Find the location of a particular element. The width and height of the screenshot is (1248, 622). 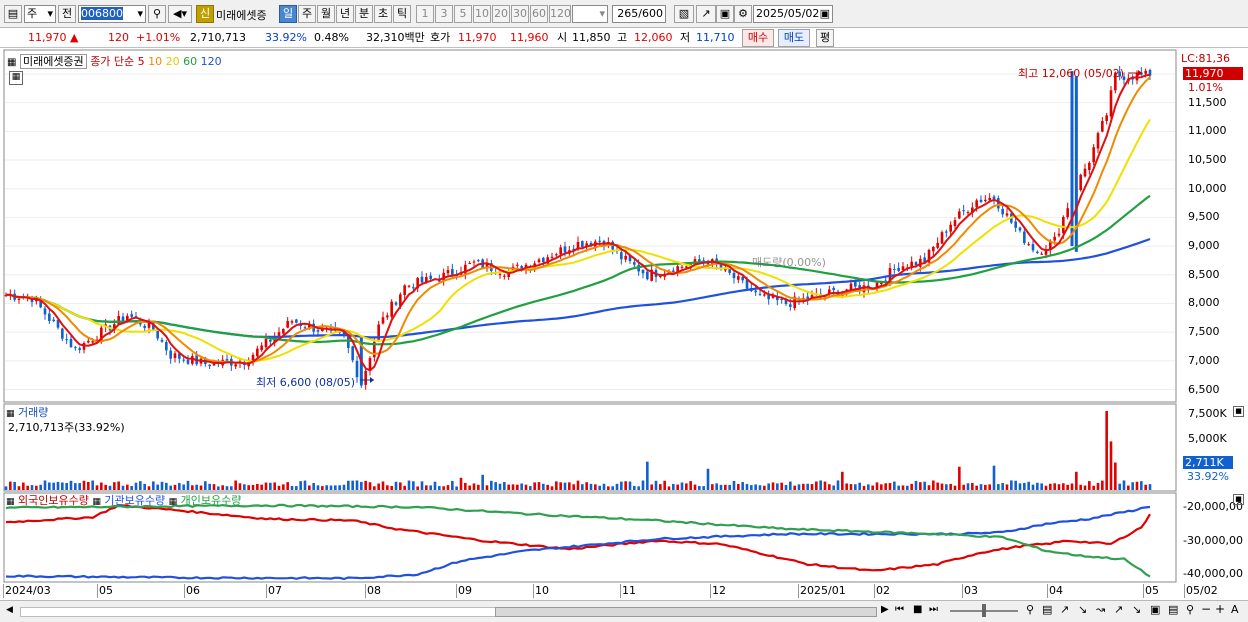

scroll-left-icon: ◀ is located at coordinates (9, 610).